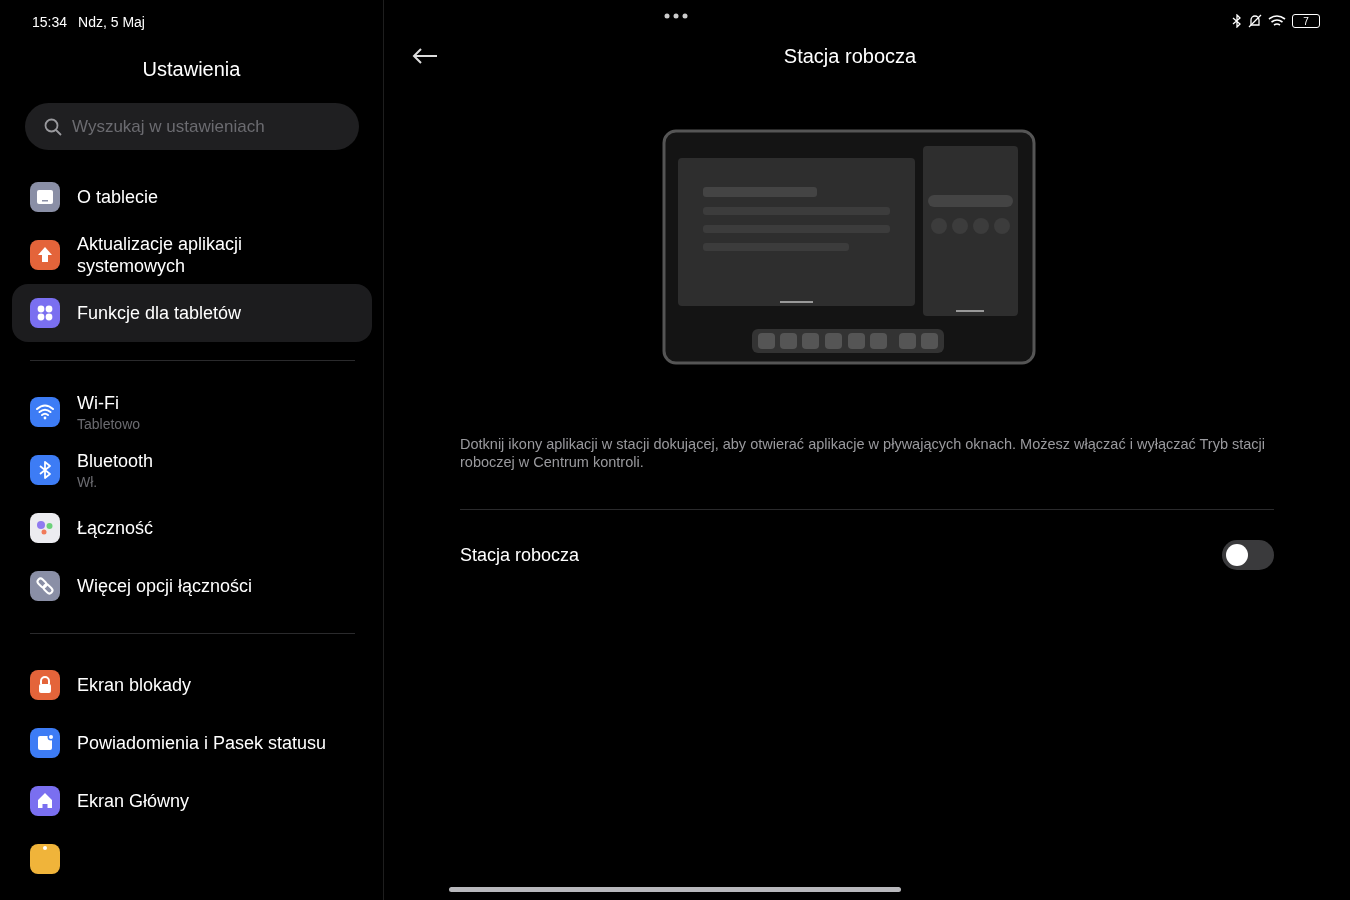 The image size is (1350, 900). I want to click on item-status: Wł., so click(88, 482).